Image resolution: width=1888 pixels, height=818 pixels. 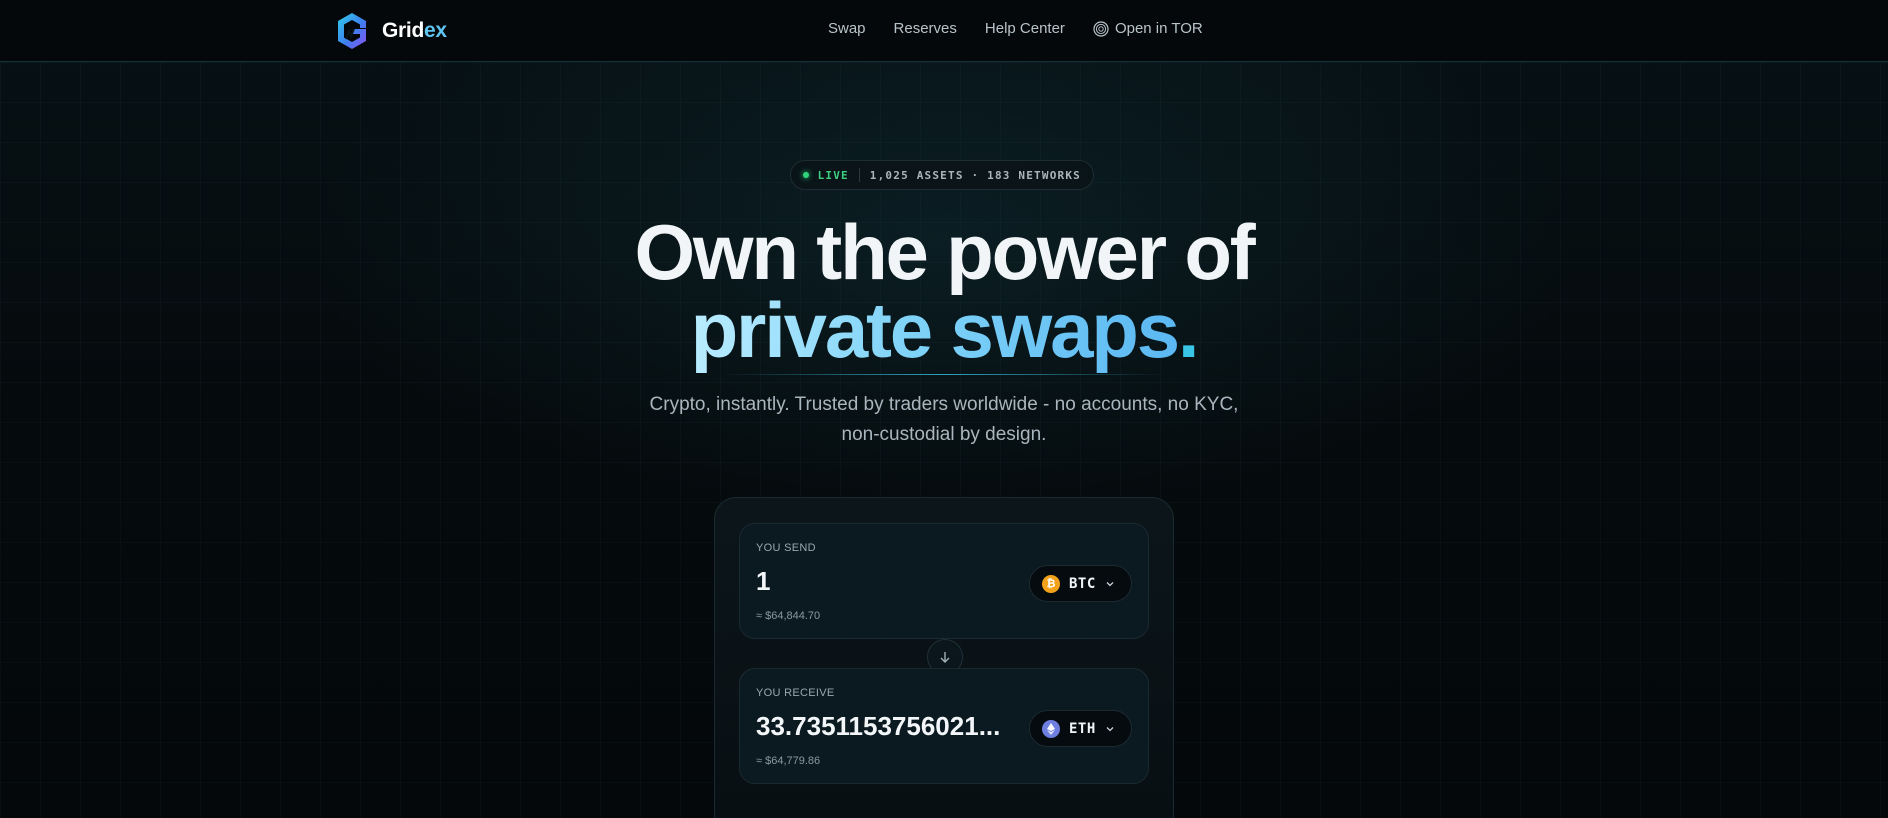 I want to click on live-status-badge: LIVE 1,025 ASSETS · 183 NETWORKS, so click(x=942, y=175).